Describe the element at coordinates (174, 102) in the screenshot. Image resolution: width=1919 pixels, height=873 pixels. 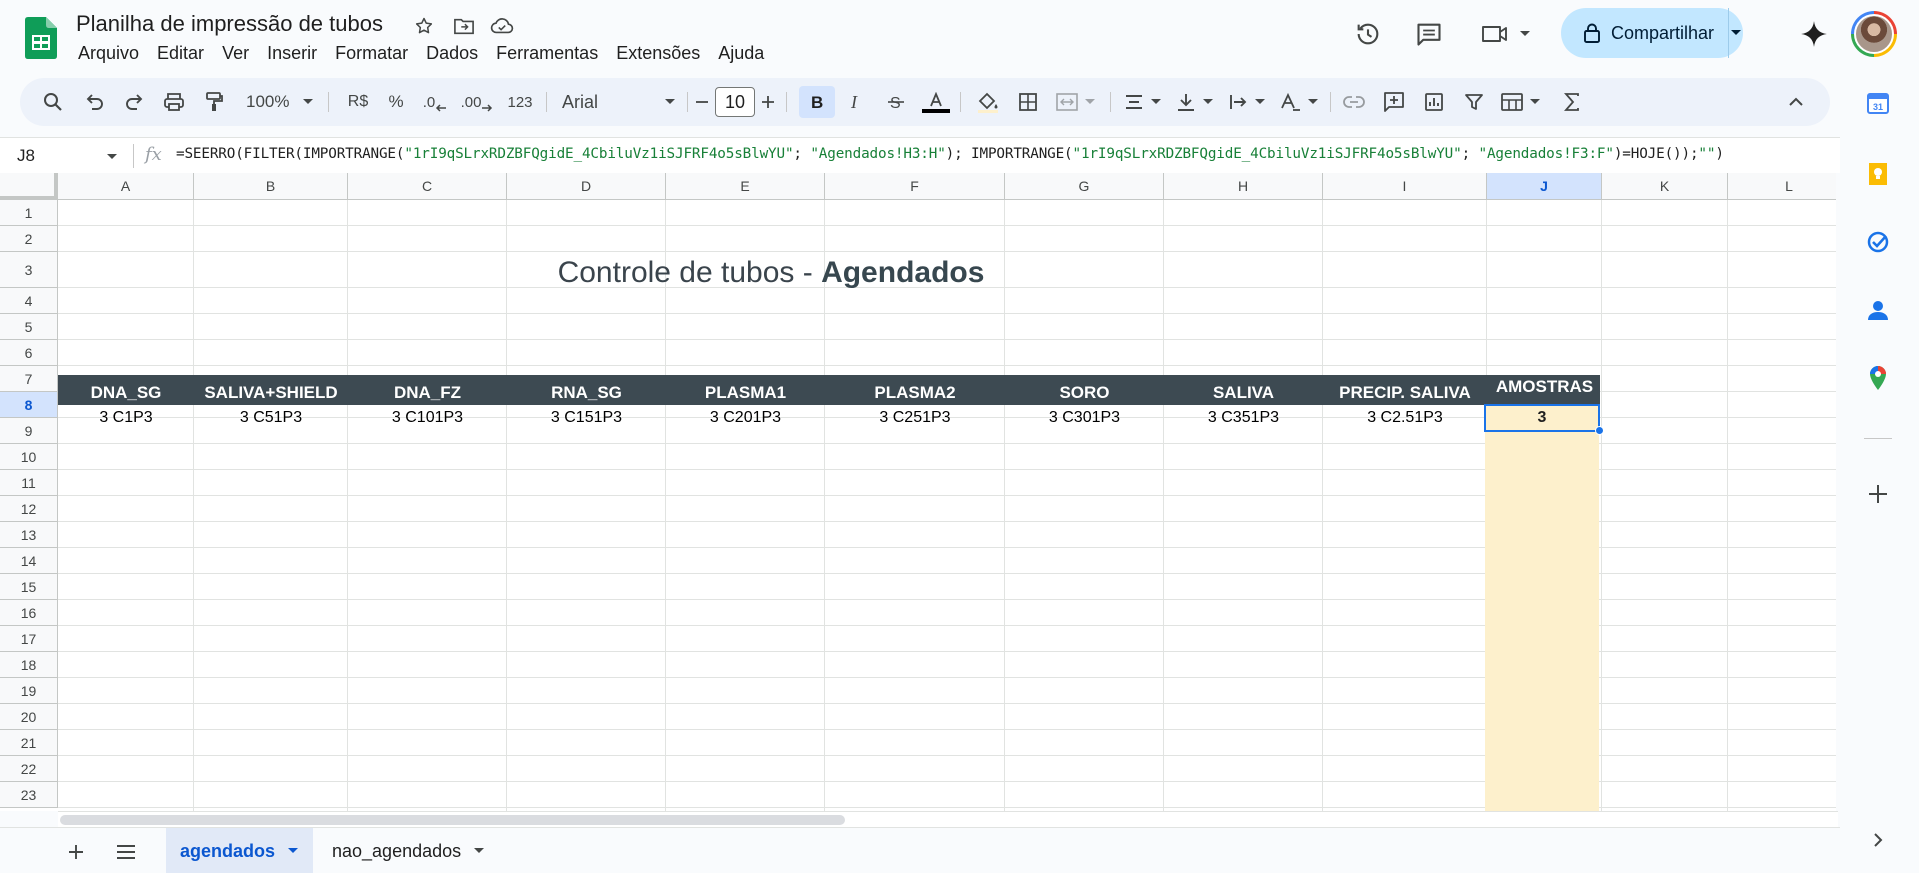
I see `print-icon` at that location.